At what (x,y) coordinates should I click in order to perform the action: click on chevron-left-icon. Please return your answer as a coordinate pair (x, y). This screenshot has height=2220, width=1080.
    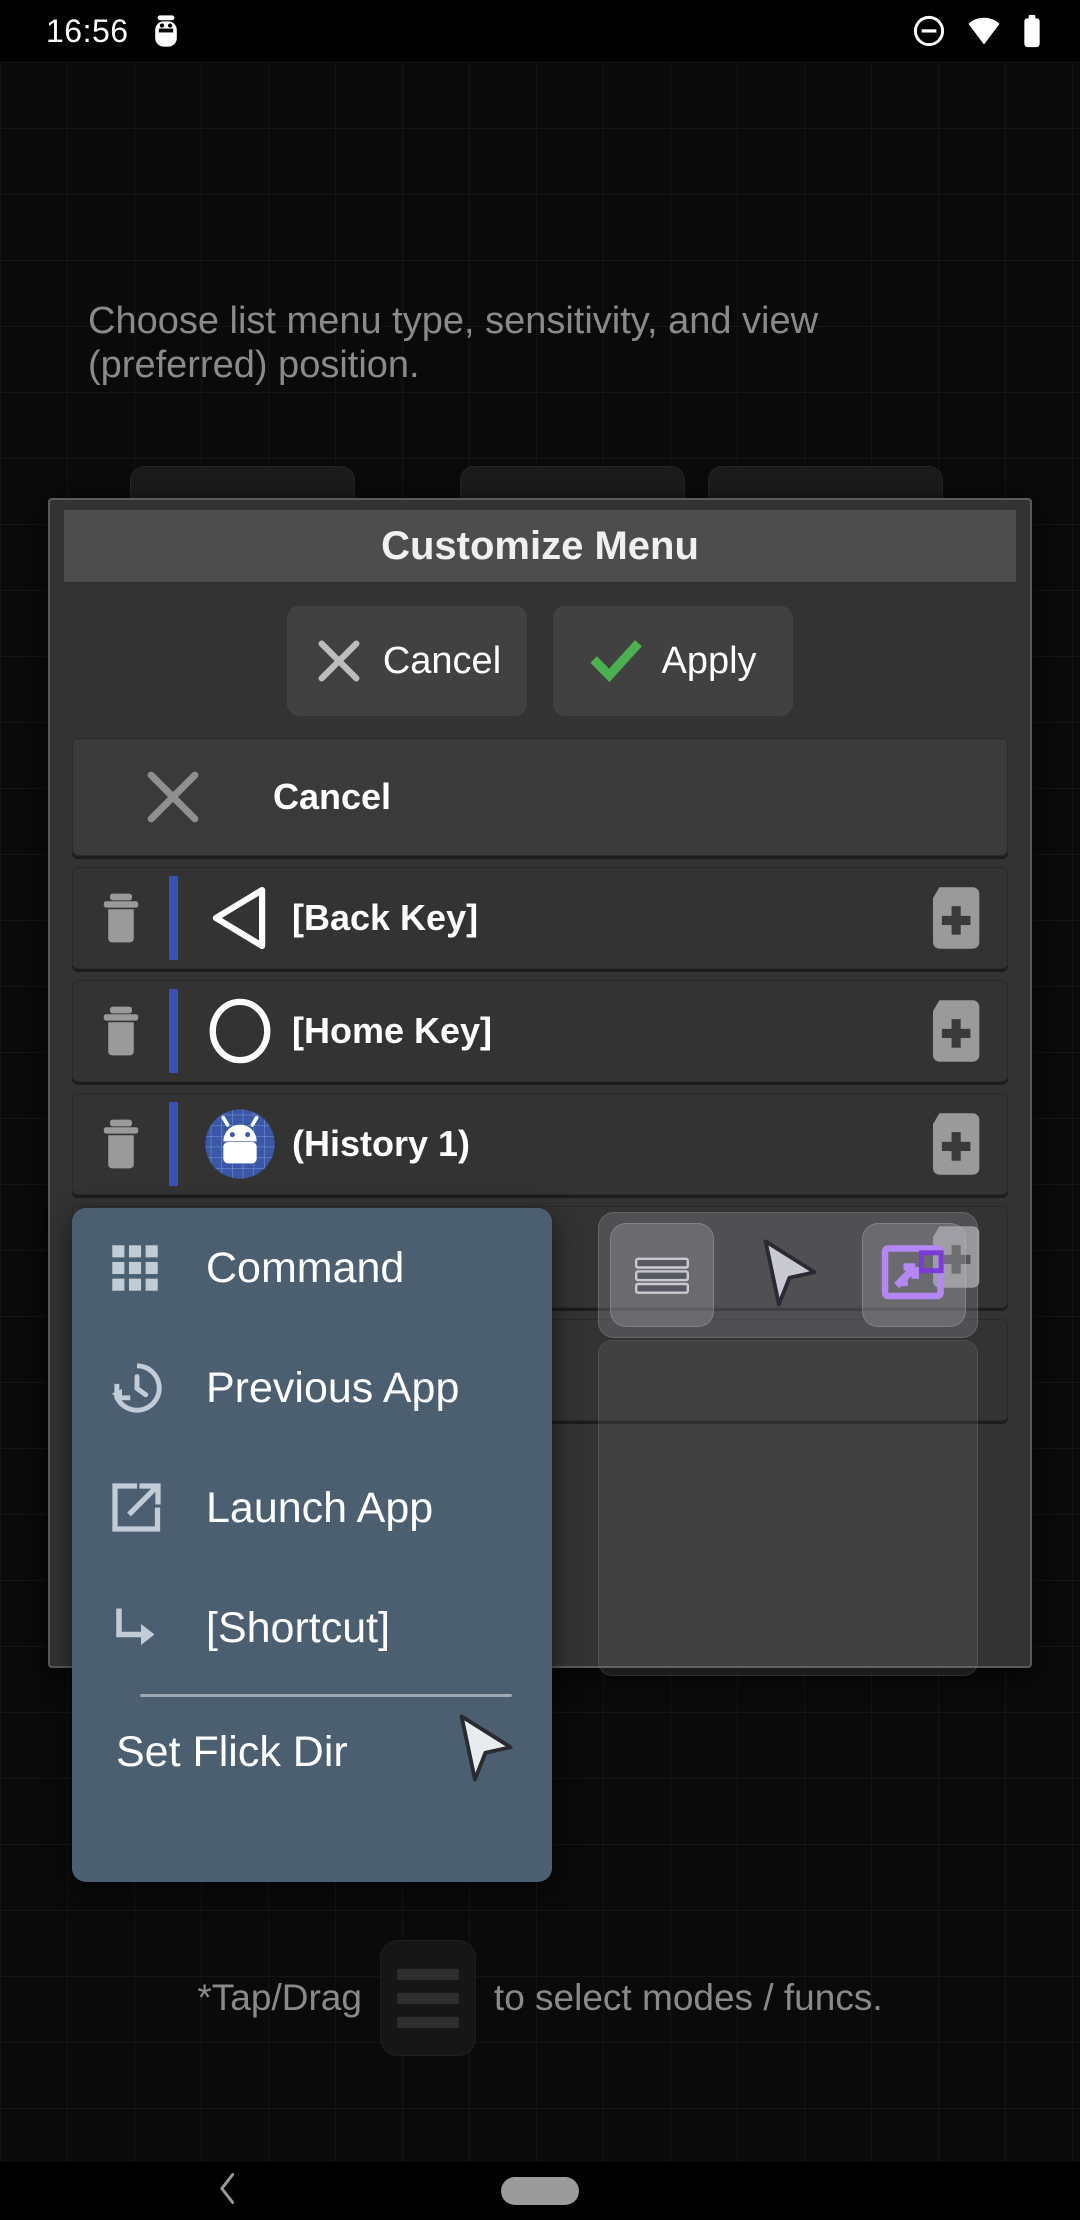
    Looking at the image, I should click on (227, 2188).